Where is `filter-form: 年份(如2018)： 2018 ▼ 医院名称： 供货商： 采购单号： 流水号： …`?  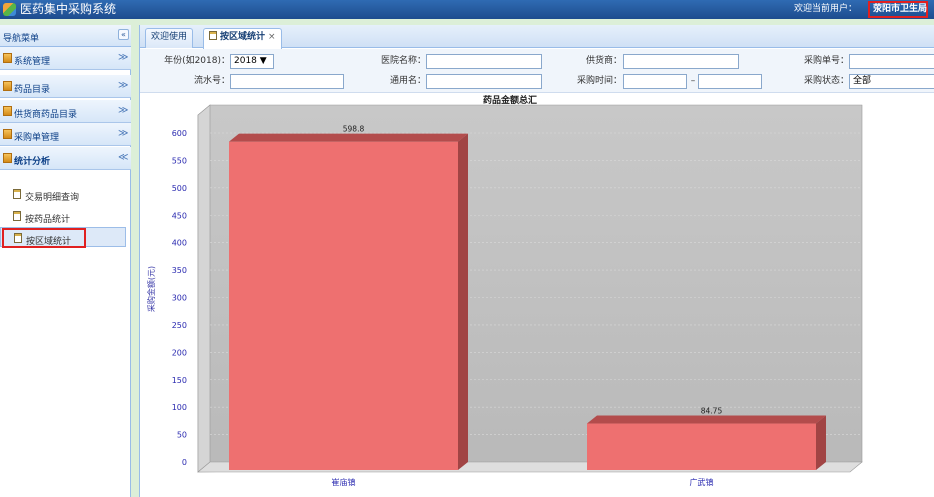
filter-form: 年份(如2018)： 2018 ▼ 医院名称： 供货商： 采购单号： 流水号： … is located at coordinates (537, 71).